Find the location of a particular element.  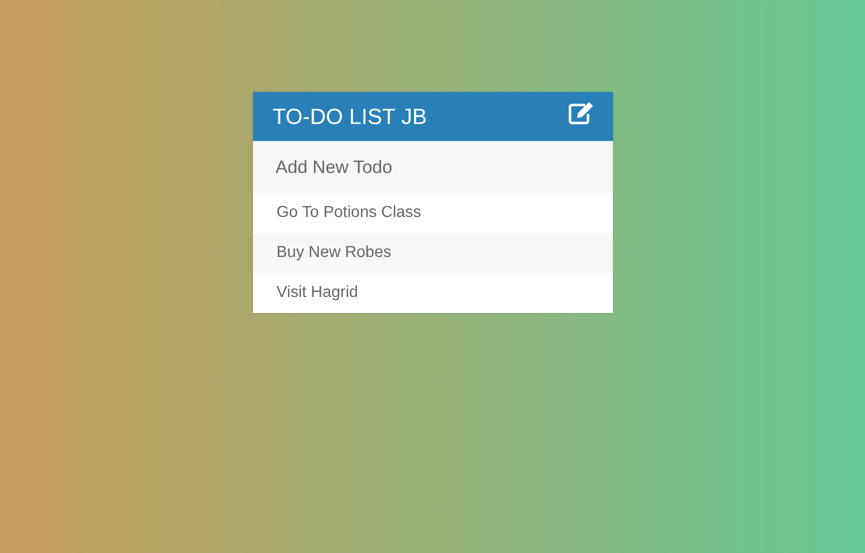

edit-icon is located at coordinates (581, 112).